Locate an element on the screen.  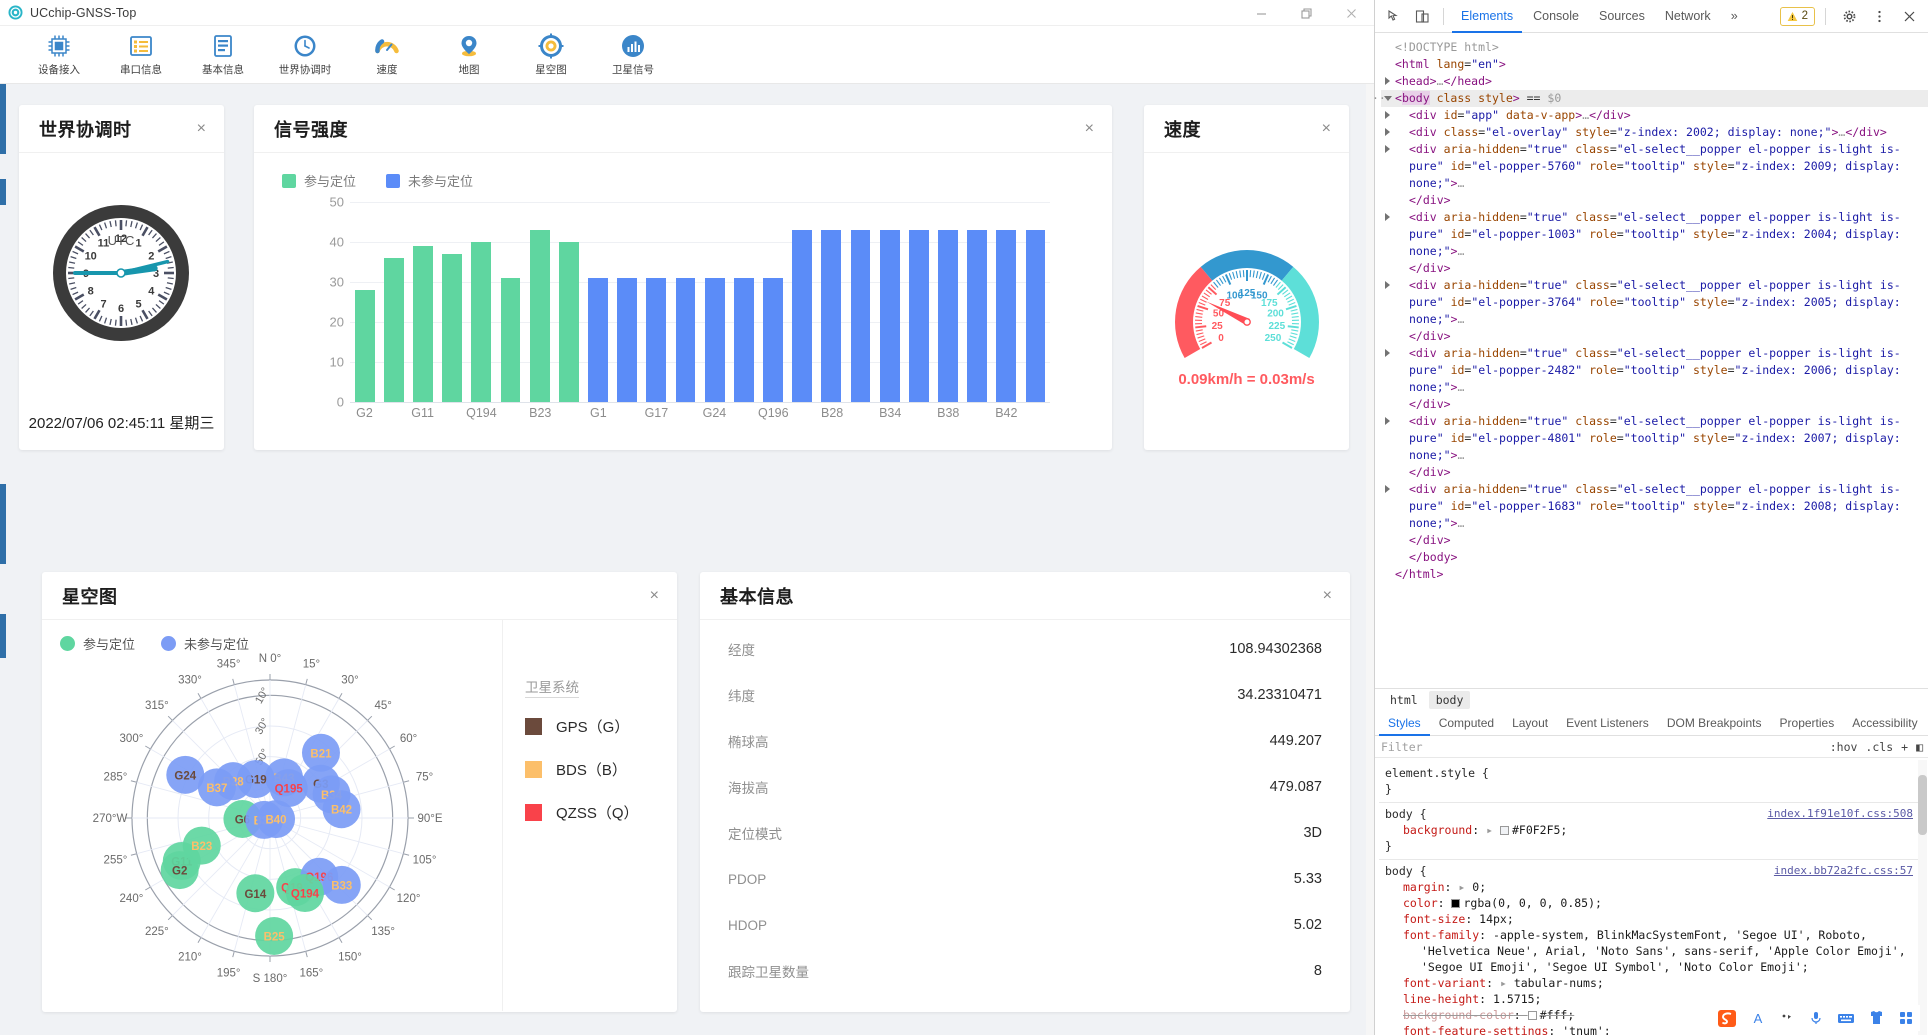
dom-line: <html lang="en"> is located at coordinates (1654, 64).